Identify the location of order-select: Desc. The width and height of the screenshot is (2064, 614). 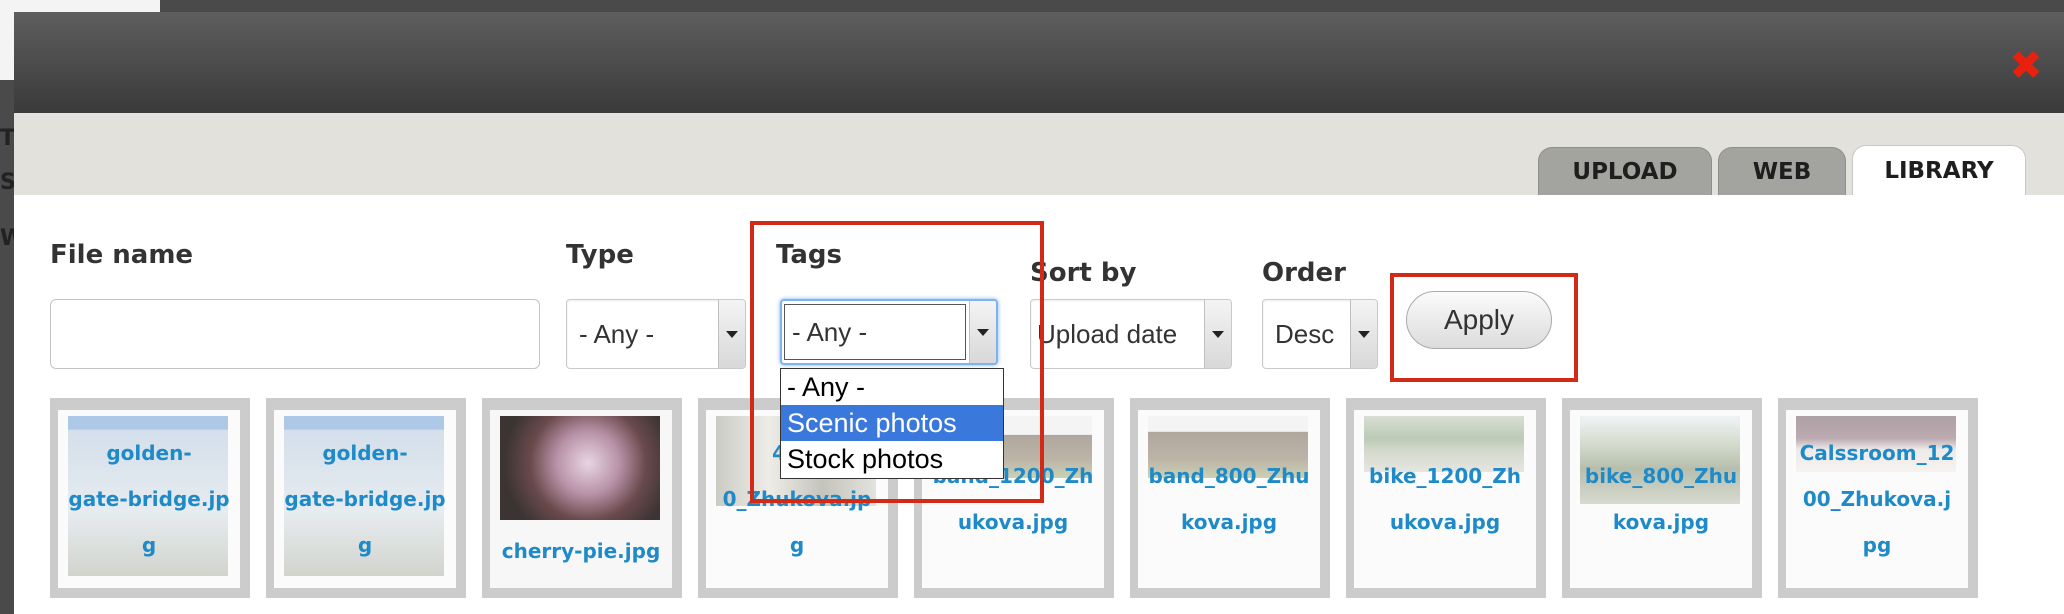
(1320, 334).